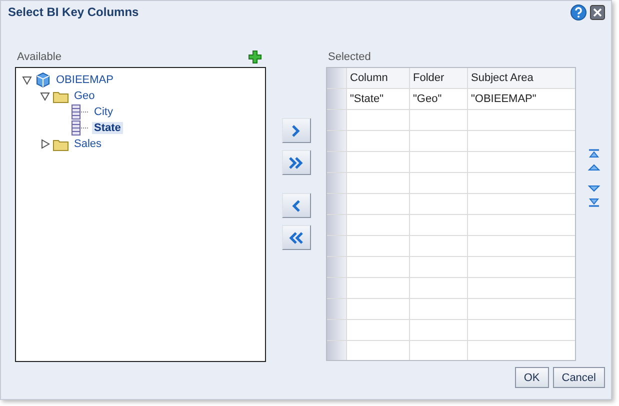 The image size is (619, 406). What do you see at coordinates (73, 12) in the screenshot?
I see `window-title: Select BI Key Columns` at bounding box center [73, 12].